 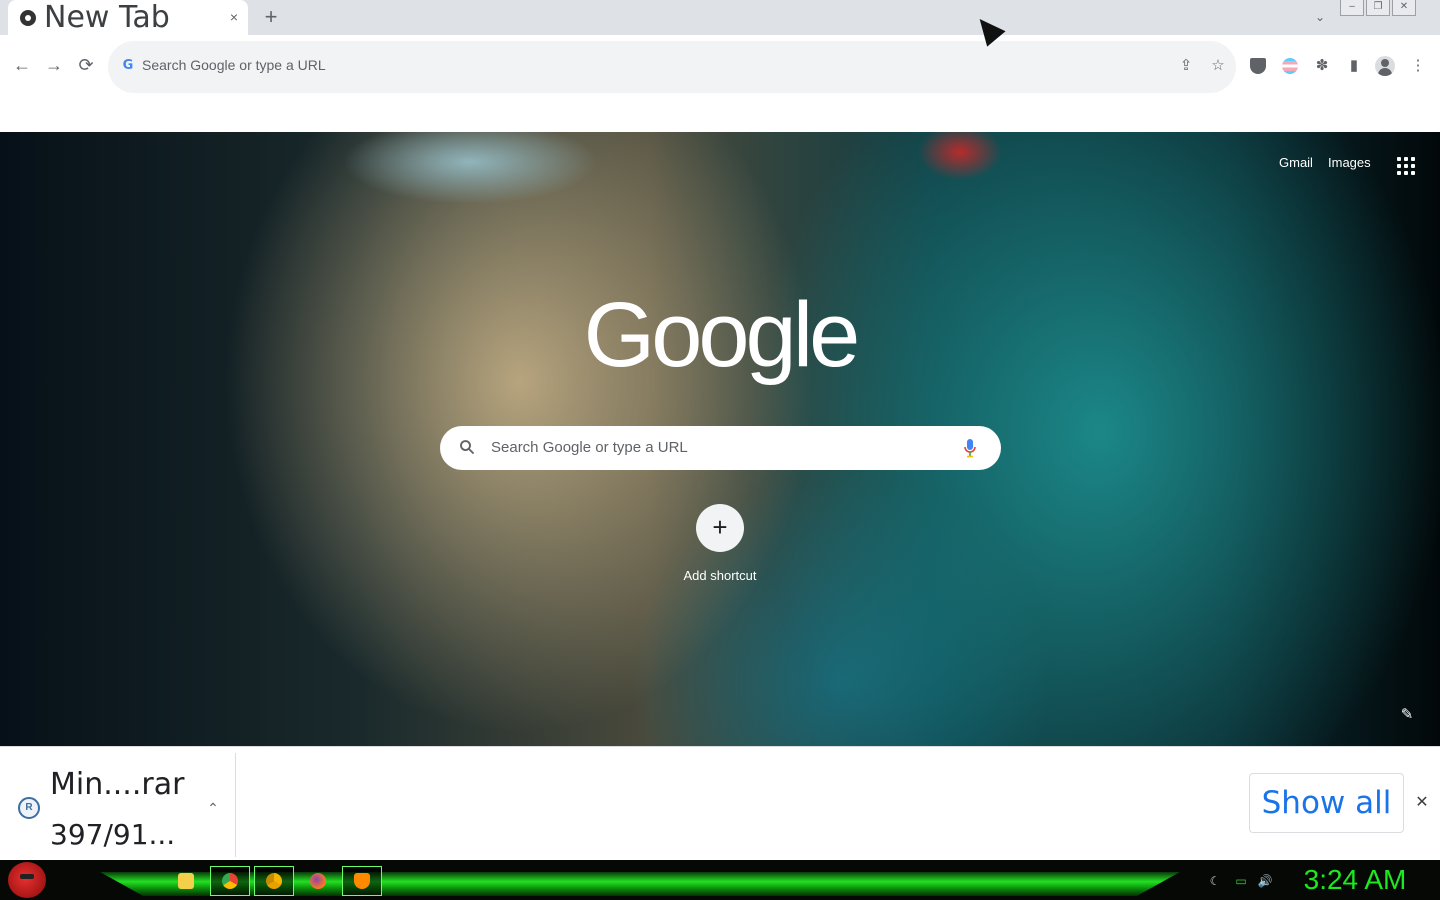 I want to click on add-shortcut-button: + Add shortcut, so click(x=720, y=549).